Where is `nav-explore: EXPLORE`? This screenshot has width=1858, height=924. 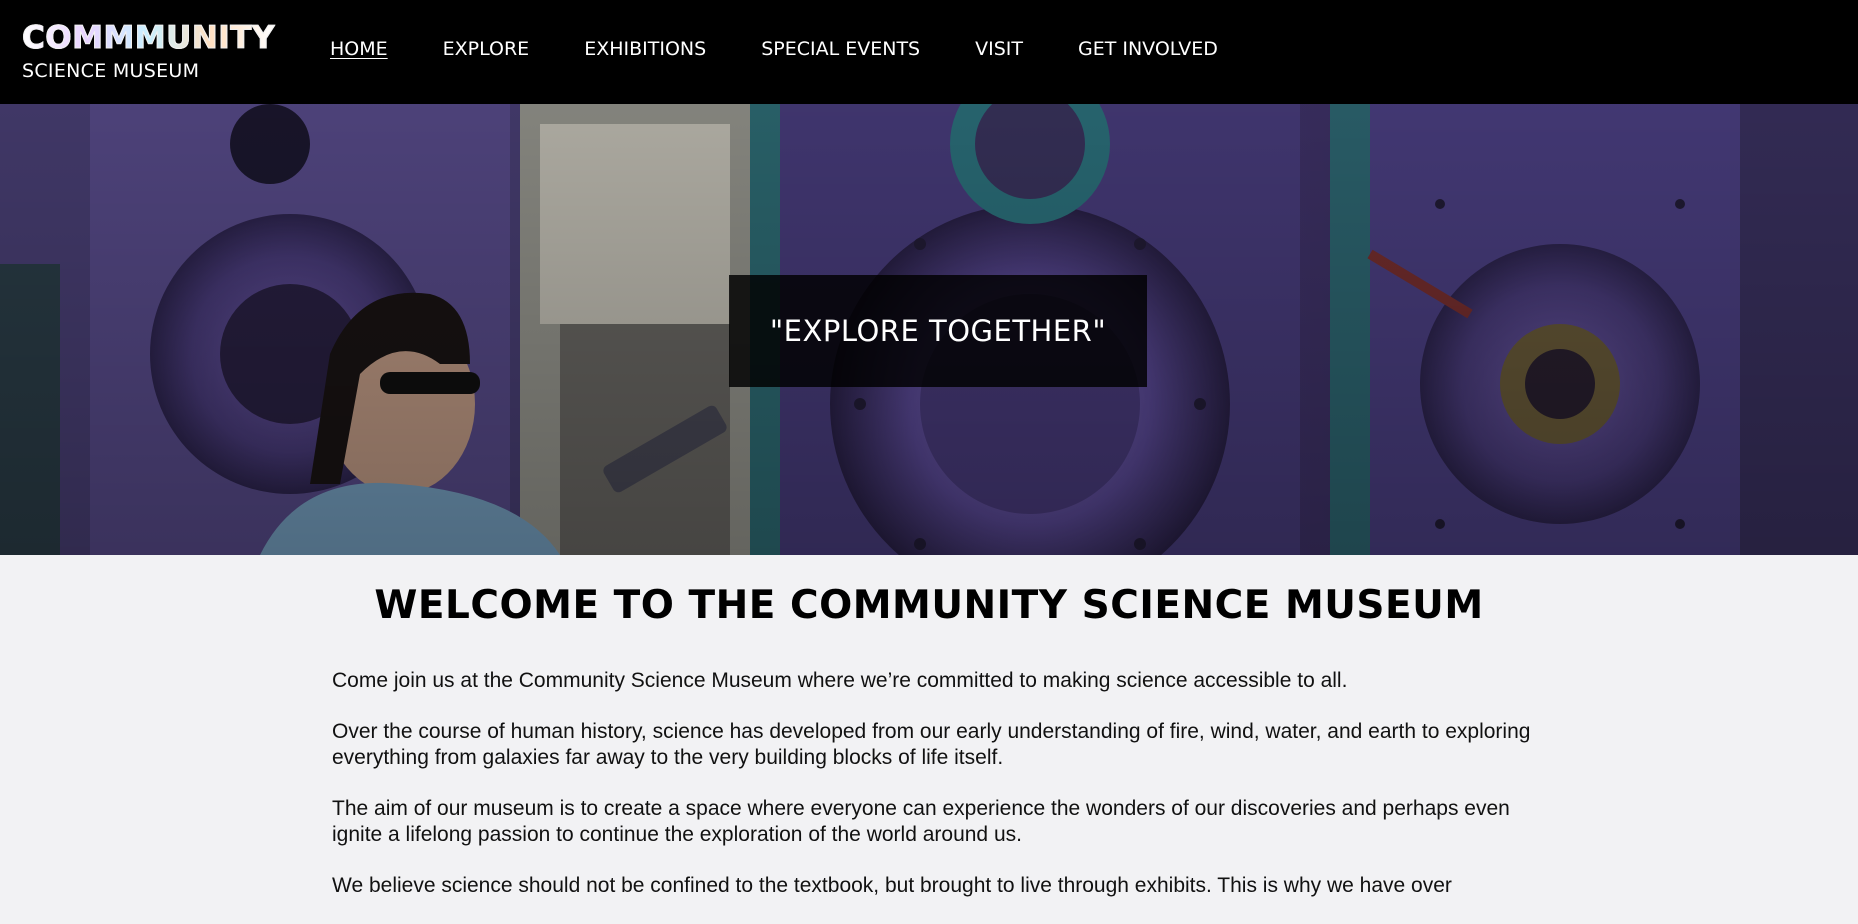
nav-explore: EXPLORE is located at coordinates (486, 49).